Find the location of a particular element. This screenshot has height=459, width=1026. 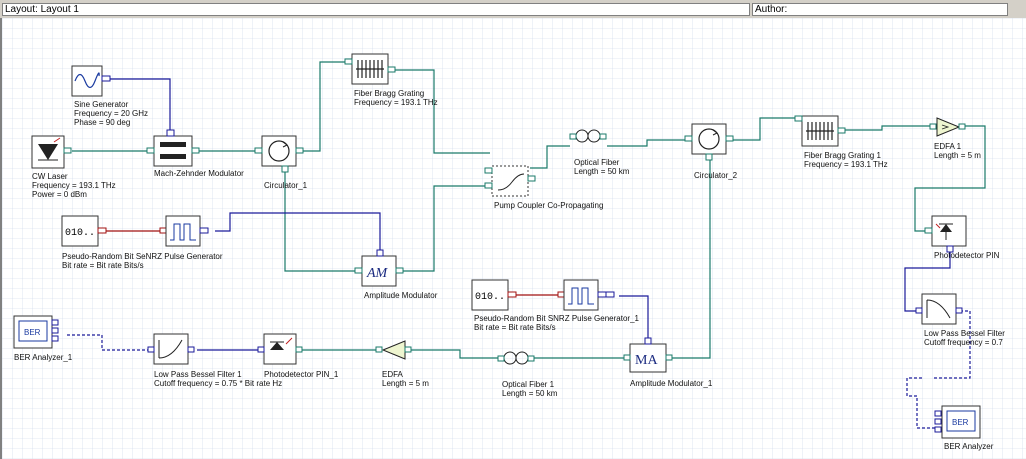

cw-laser-label: CW Laser is located at coordinates (50, 176).